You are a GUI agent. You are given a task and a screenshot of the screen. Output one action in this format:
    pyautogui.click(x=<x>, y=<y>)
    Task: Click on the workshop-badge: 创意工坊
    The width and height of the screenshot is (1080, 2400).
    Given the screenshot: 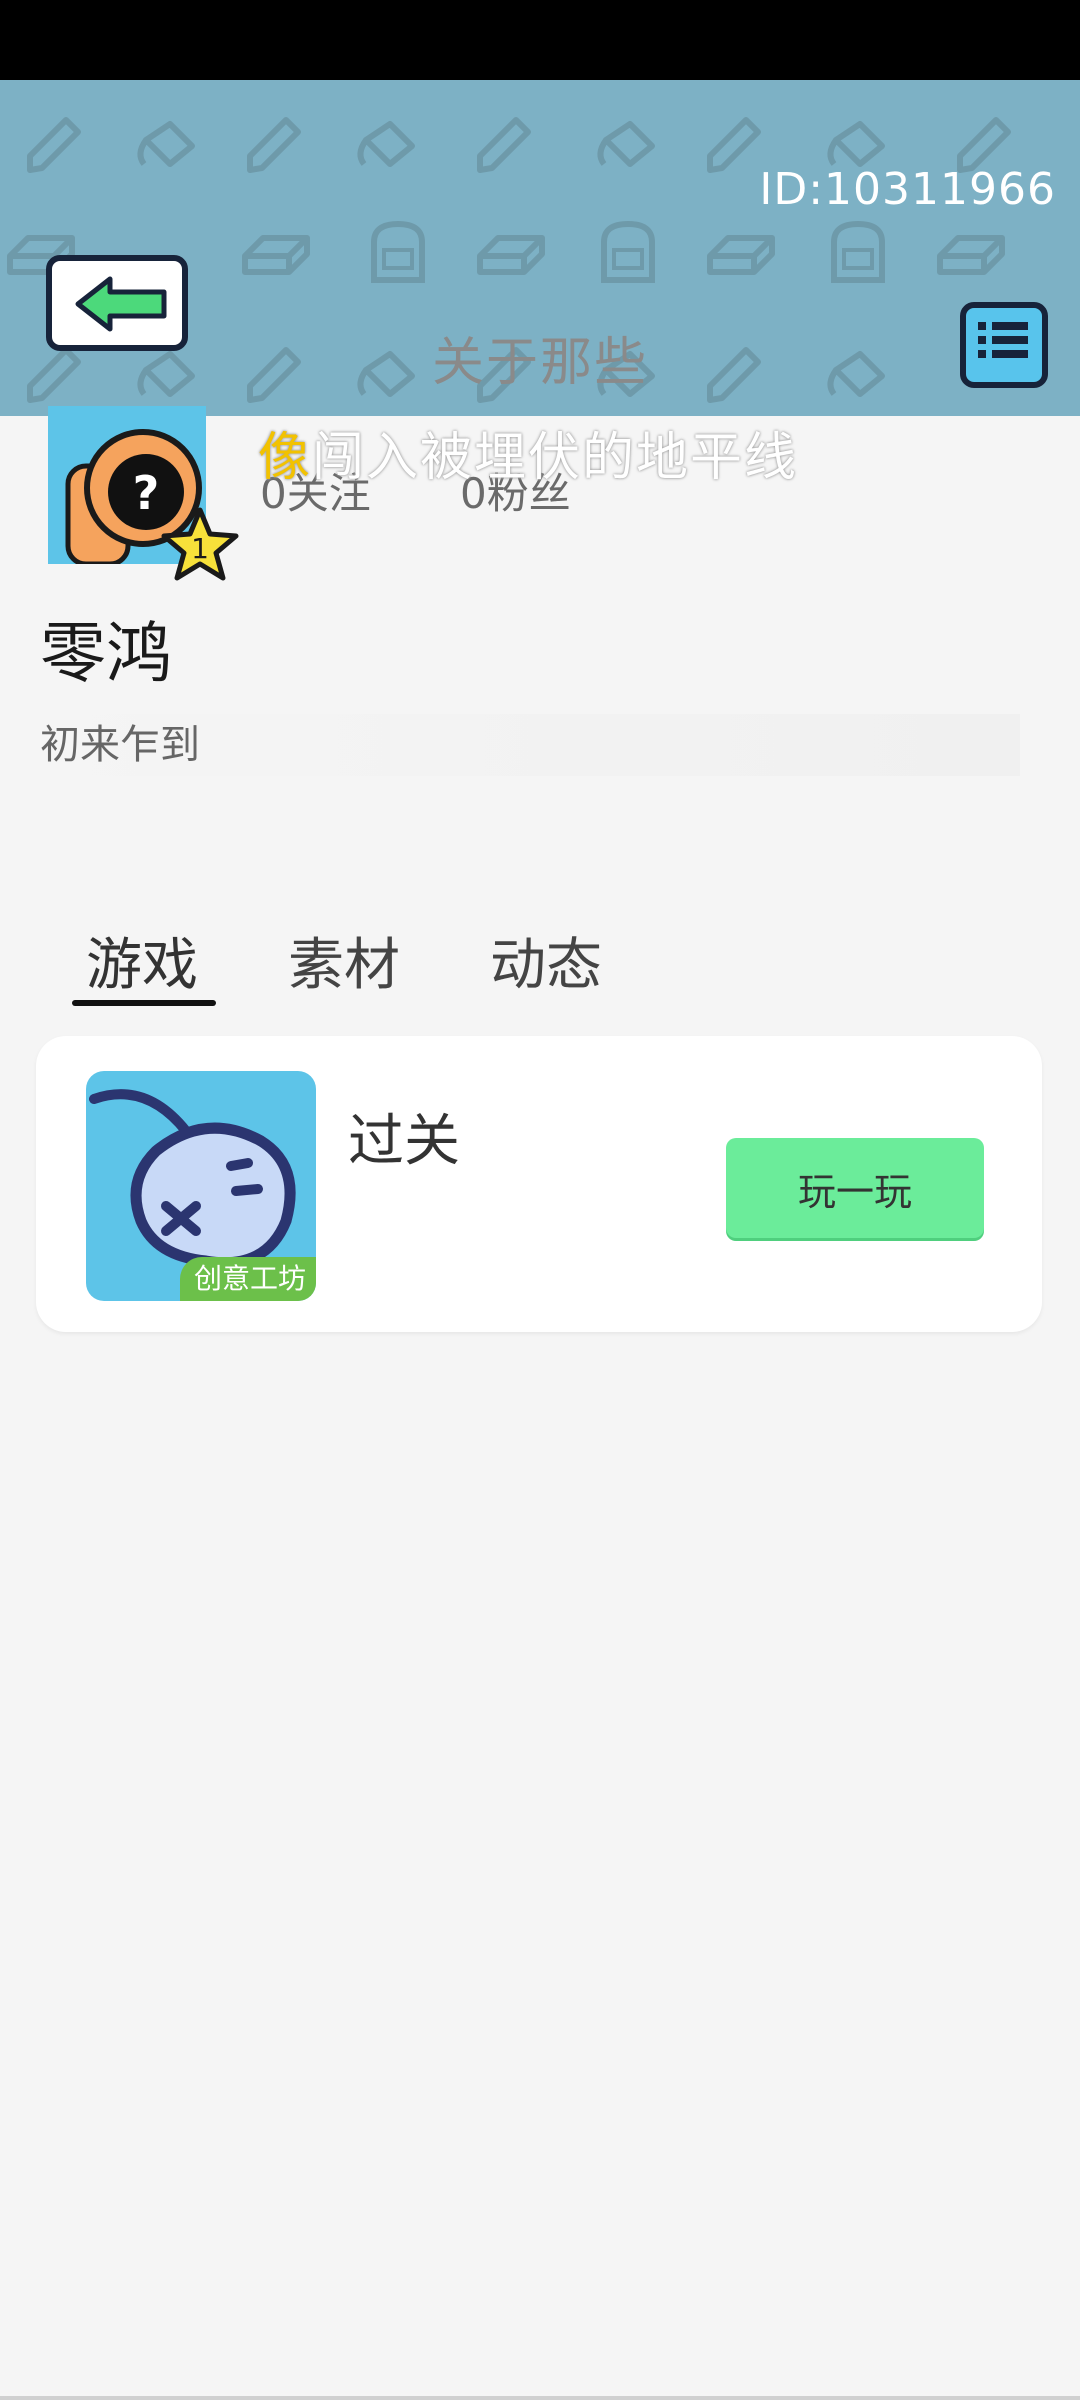 What is the action you would take?
    pyautogui.click(x=247, y=1279)
    